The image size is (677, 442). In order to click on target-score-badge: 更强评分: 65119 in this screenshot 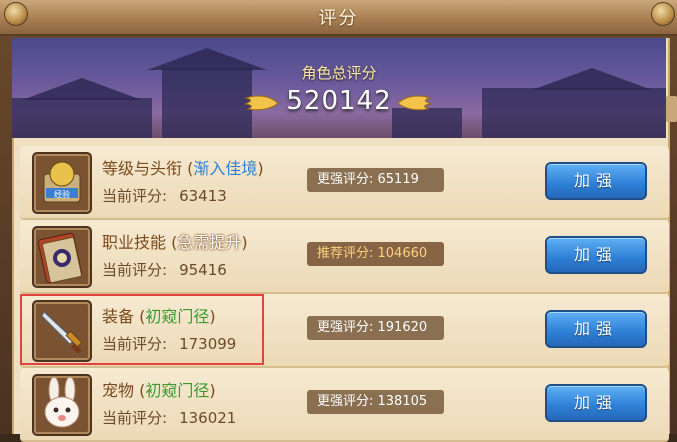, I will do `click(375, 180)`.